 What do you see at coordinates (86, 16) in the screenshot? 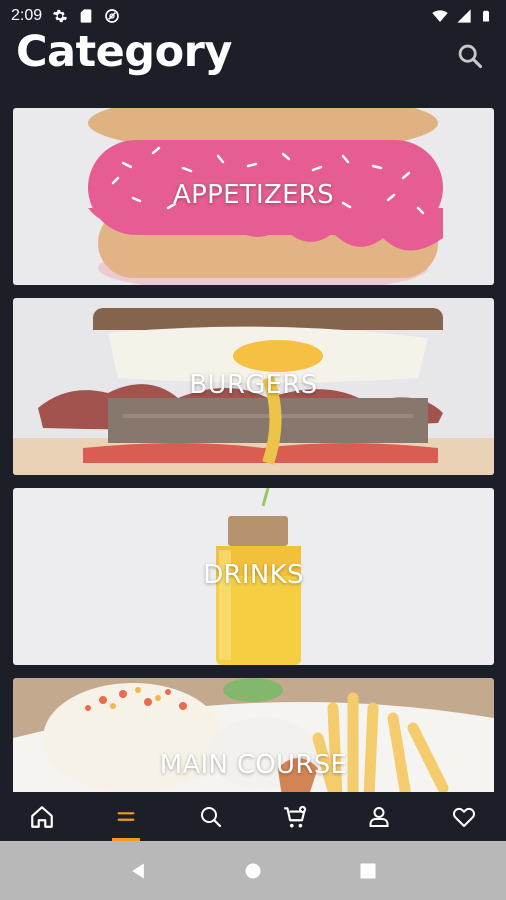
I see `sd-card-icon` at bounding box center [86, 16].